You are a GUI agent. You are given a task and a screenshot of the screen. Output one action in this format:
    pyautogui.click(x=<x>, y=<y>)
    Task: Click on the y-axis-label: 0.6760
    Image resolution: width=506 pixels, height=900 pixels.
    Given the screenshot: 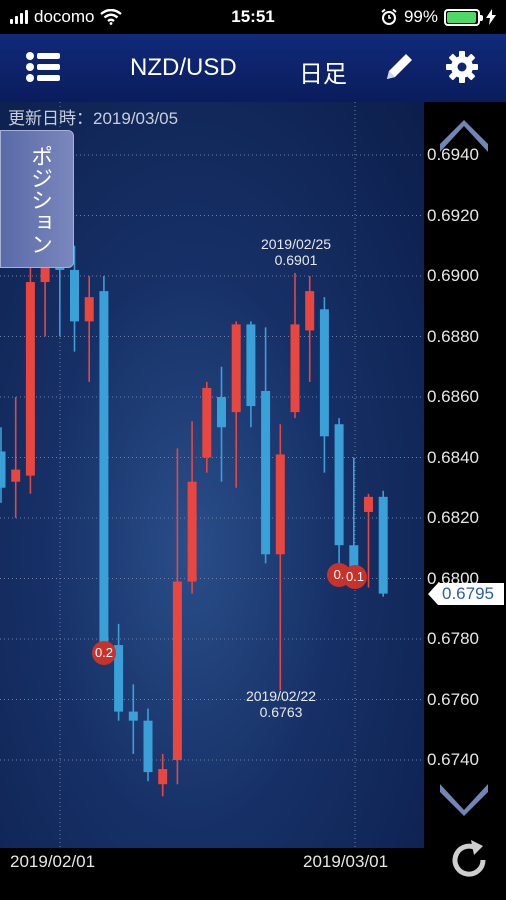 What is the action you would take?
    pyautogui.click(x=453, y=699)
    